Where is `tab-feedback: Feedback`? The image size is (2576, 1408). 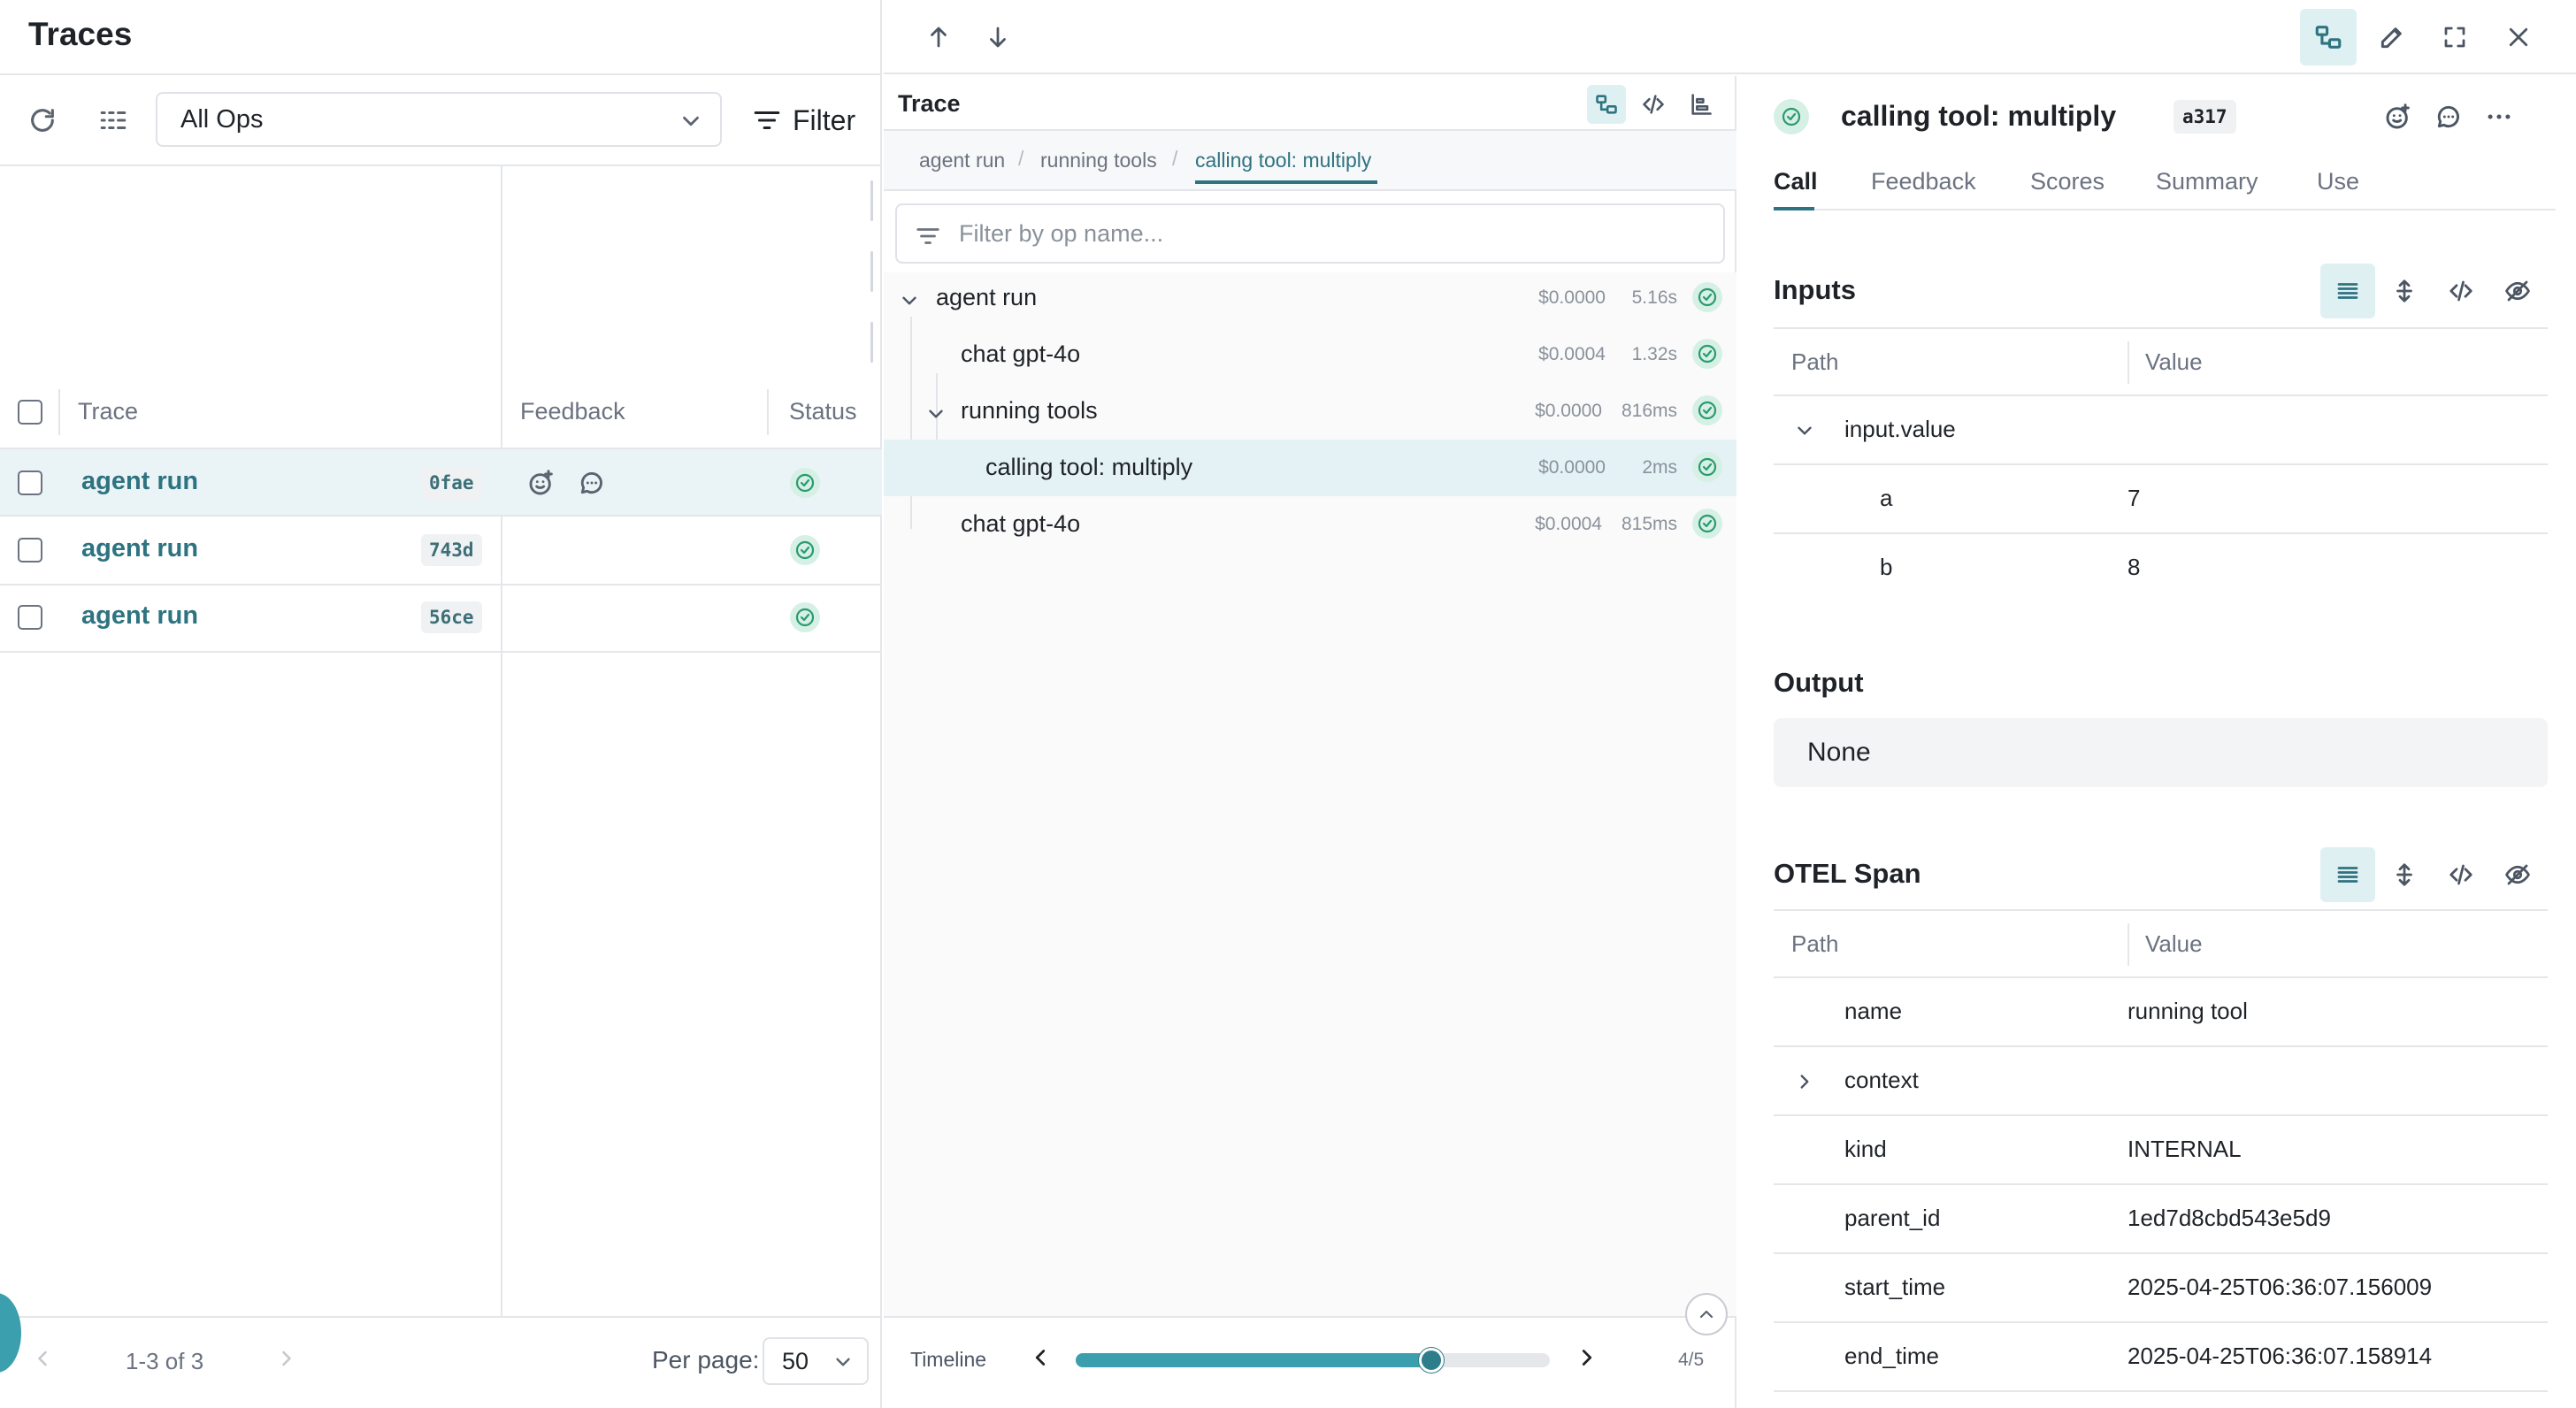
tab-feedback: Feedback is located at coordinates (1923, 181).